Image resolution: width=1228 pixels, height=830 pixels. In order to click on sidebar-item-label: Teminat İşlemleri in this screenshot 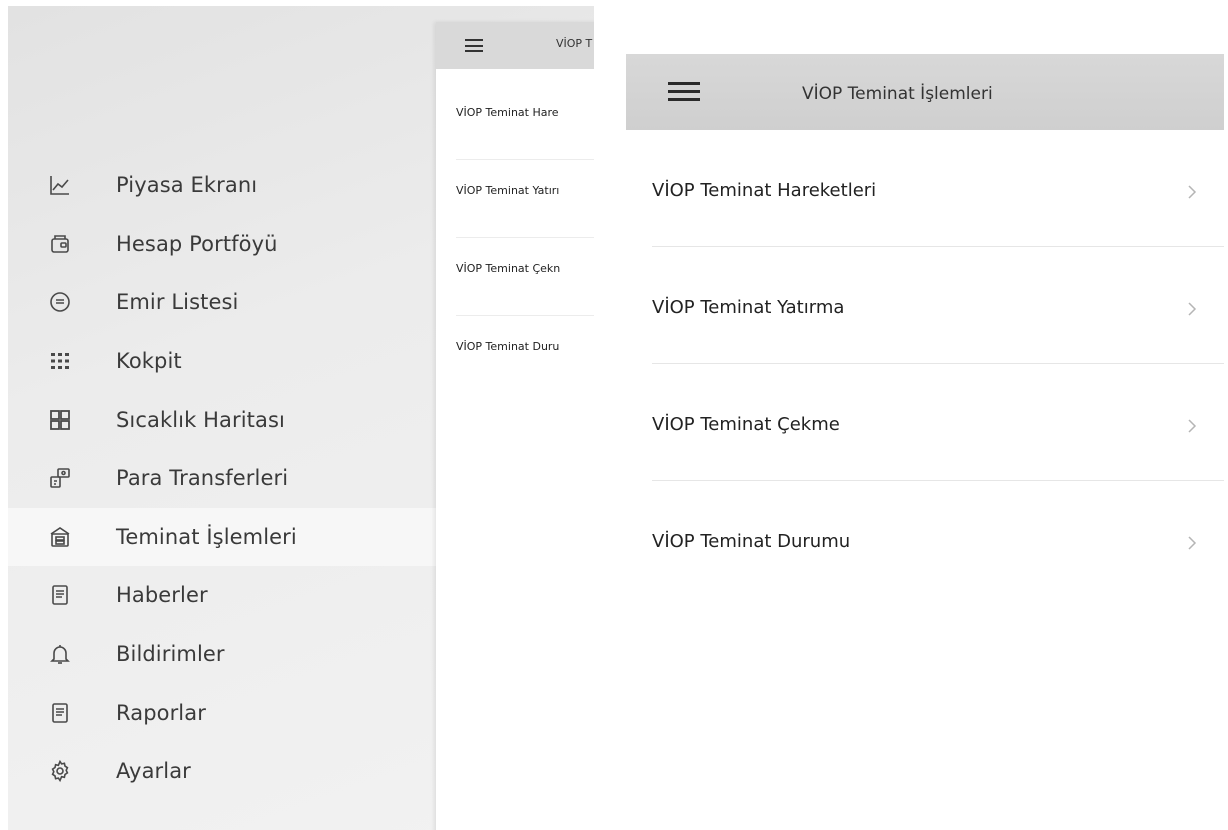, I will do `click(206, 536)`.